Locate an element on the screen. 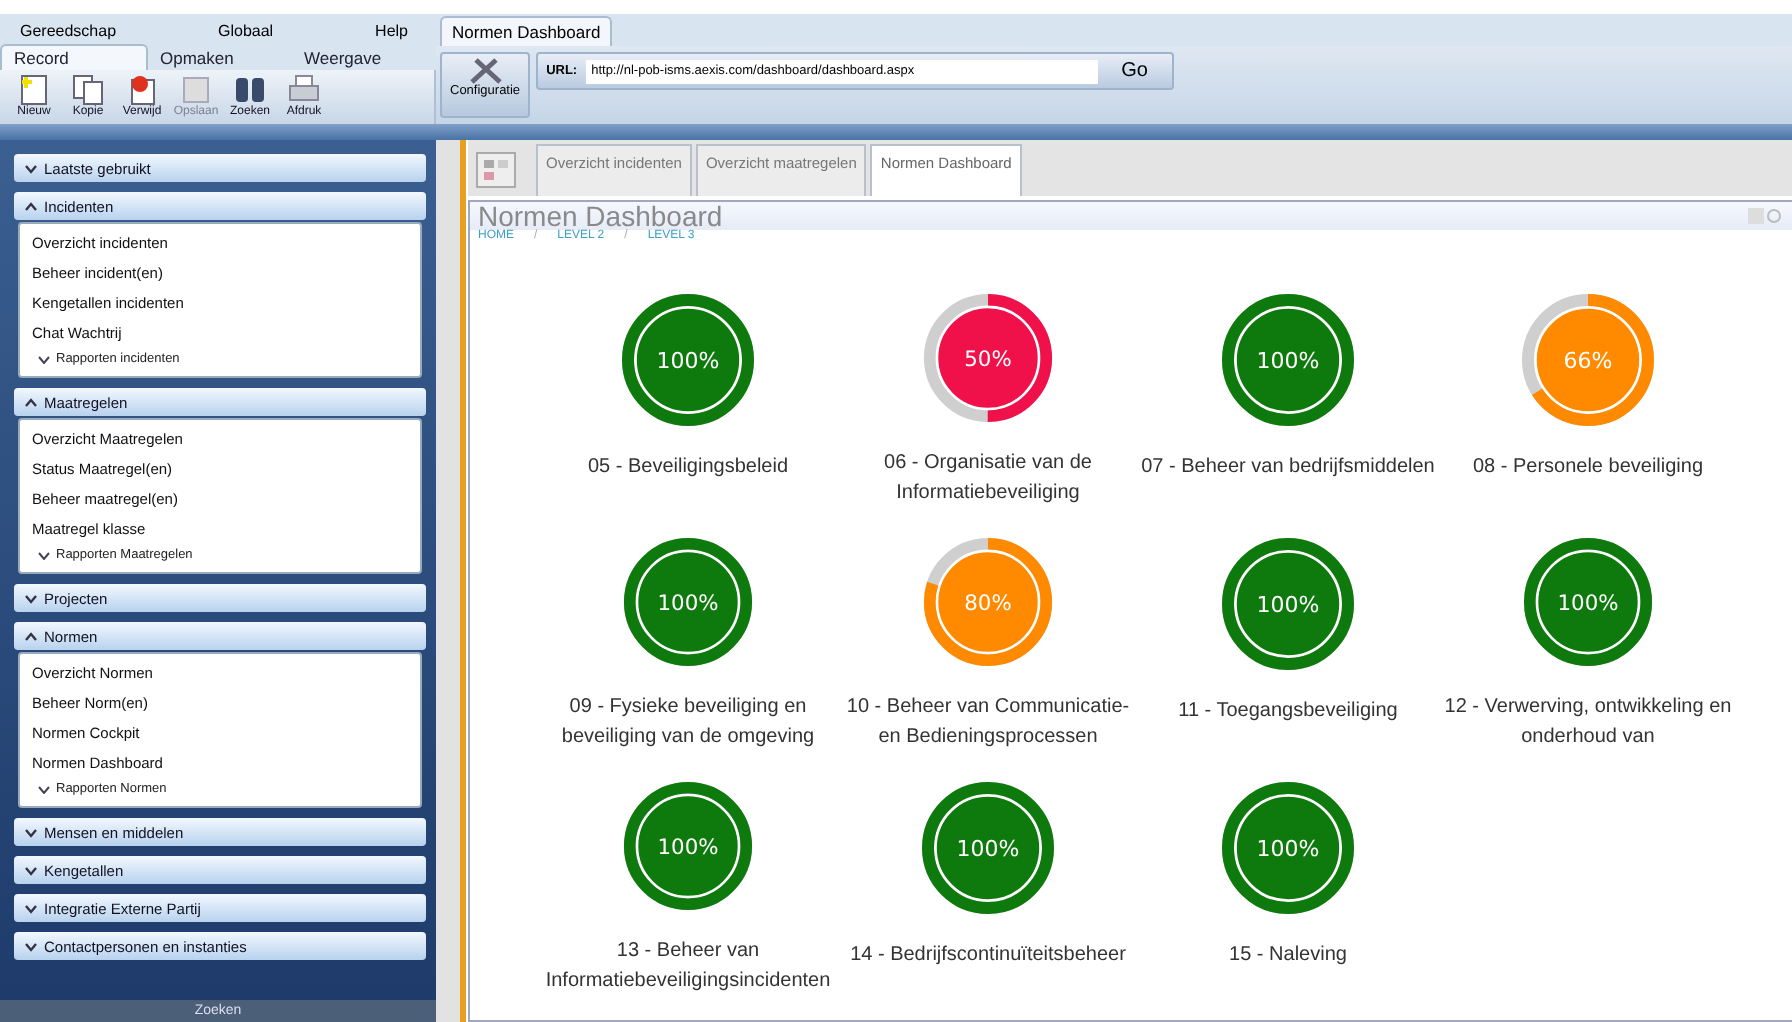 This screenshot has height=1022, width=1792. gauge-value: 50% is located at coordinates (988, 358).